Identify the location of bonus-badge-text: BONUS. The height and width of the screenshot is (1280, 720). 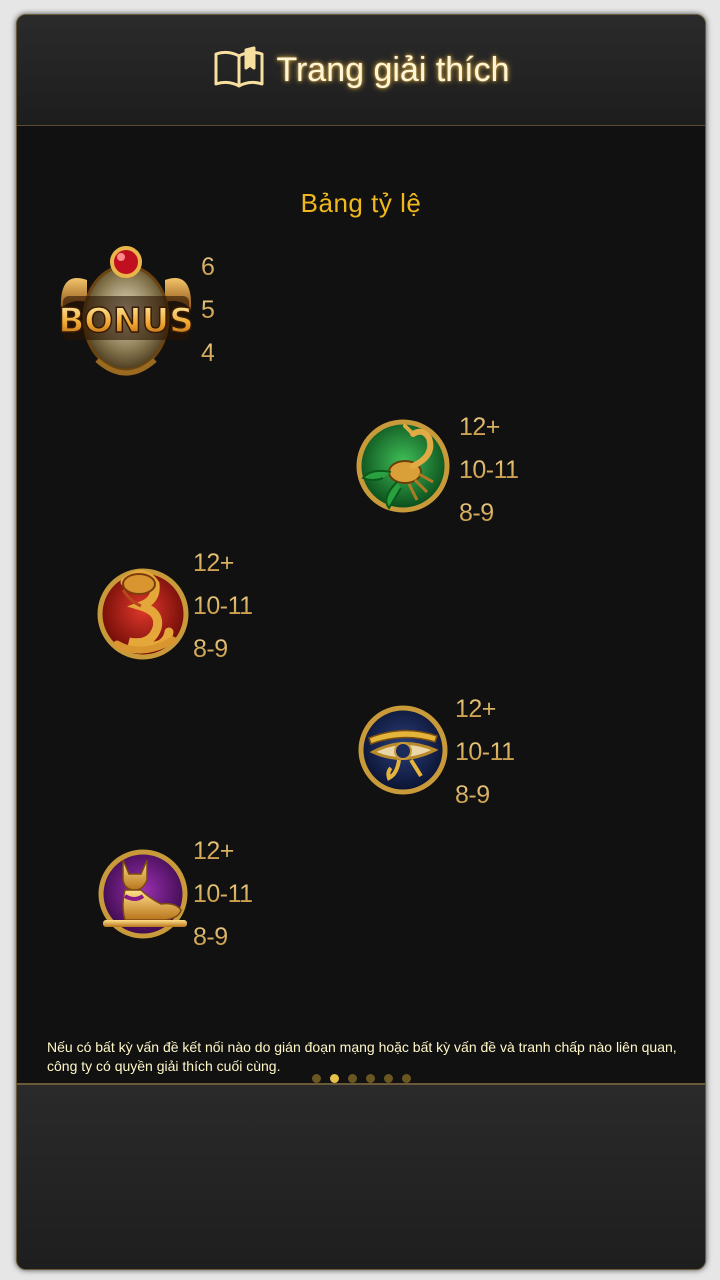
(125, 321).